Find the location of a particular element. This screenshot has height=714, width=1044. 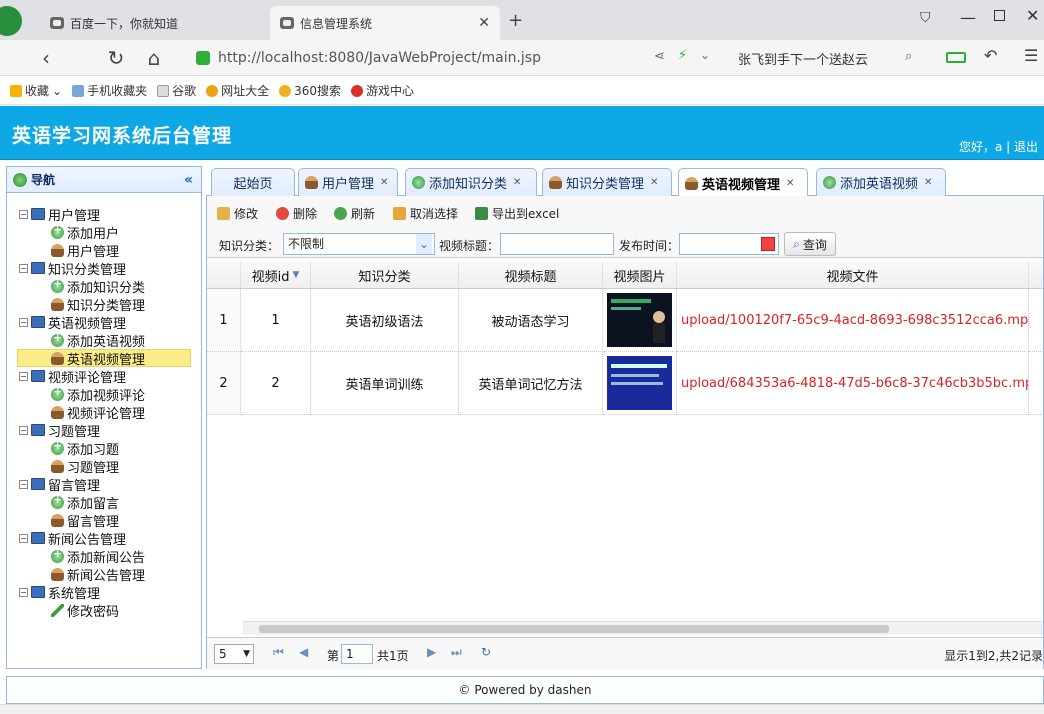

menu-icon: ☰ is located at coordinates (1031, 55).